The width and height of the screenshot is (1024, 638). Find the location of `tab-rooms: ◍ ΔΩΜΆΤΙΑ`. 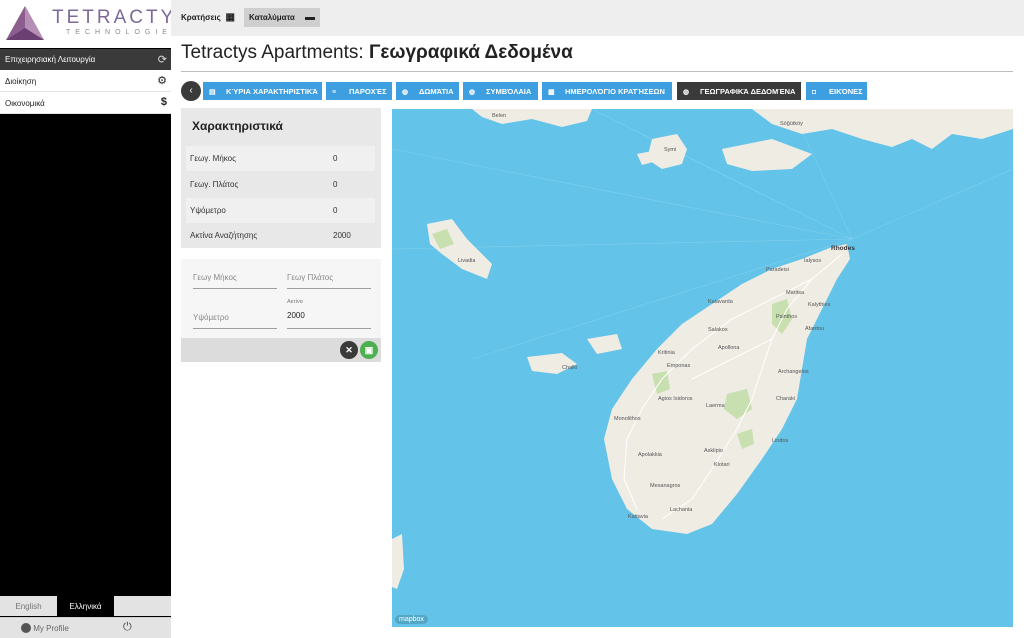

tab-rooms: ◍ ΔΩΜΆΤΙΑ is located at coordinates (427, 91).